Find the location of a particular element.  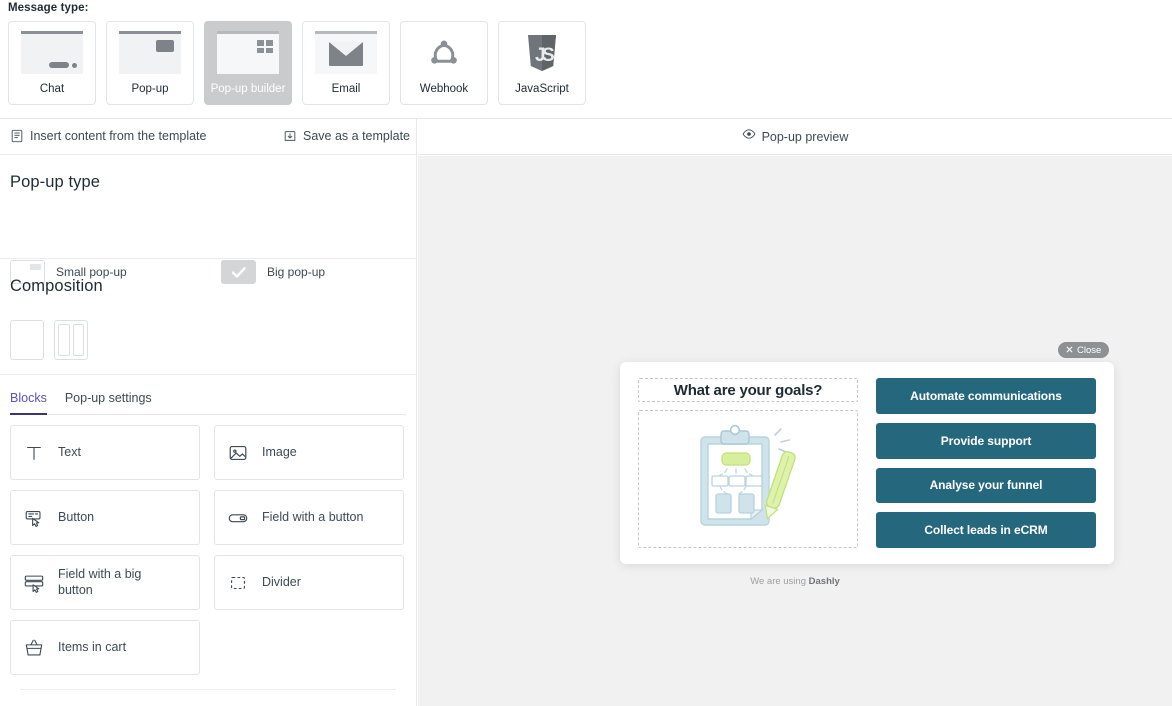

popup-cta-button-collect-leads-in-ecrm: Collect leads in eCRM is located at coordinates (986, 530).